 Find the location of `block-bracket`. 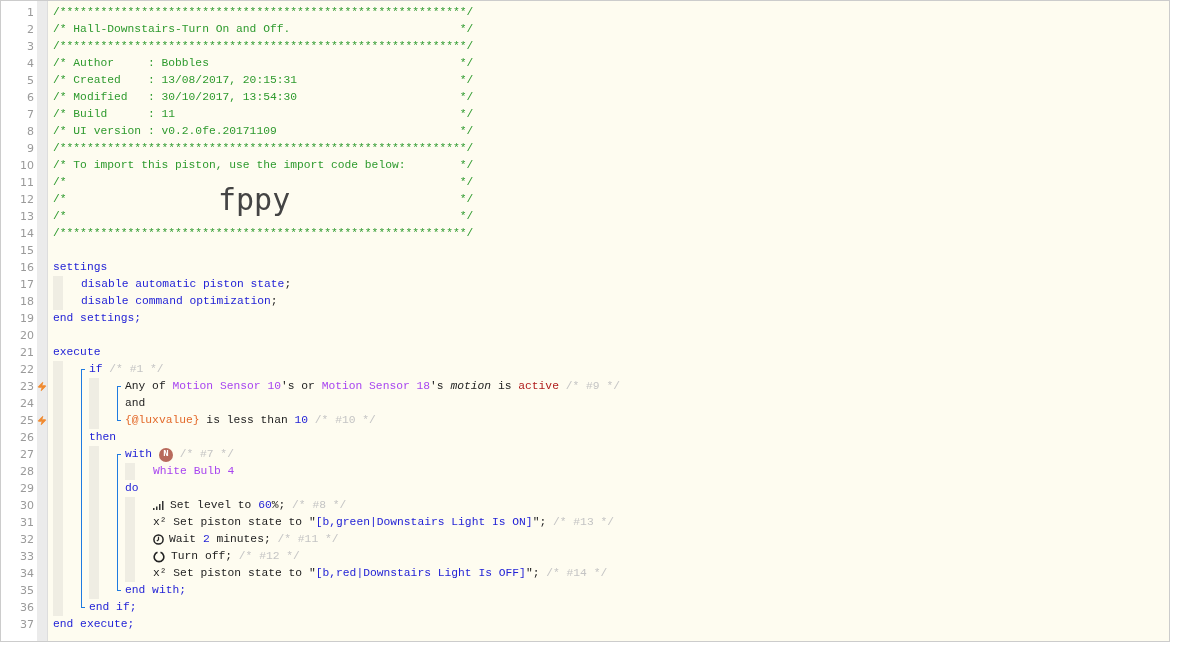

block-bracket is located at coordinates (119, 403).